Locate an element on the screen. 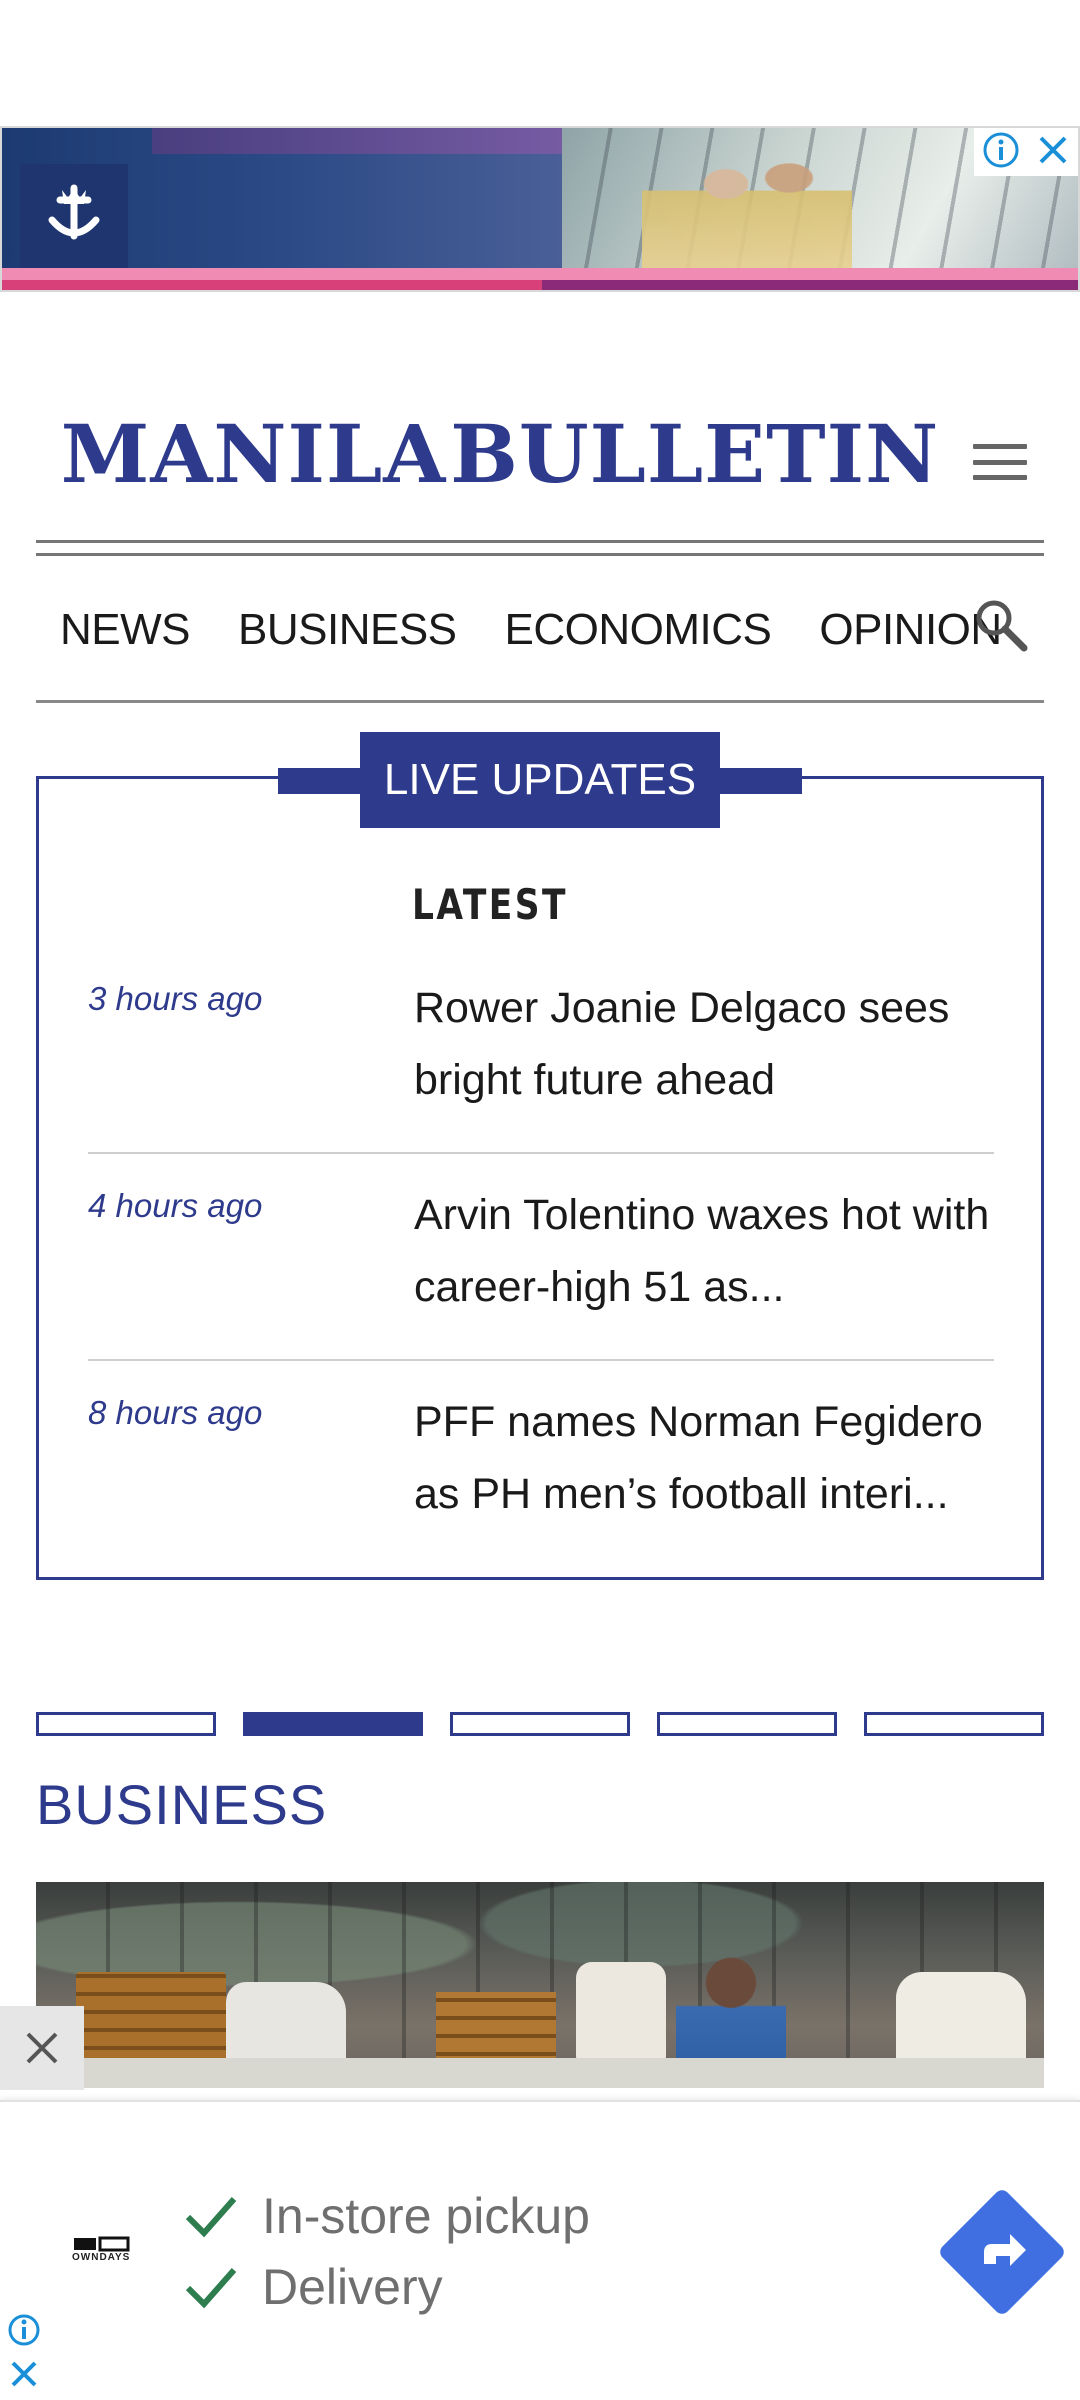 This screenshot has height=2400, width=1080. ad-line-text: Delivery is located at coordinates (352, 2287).